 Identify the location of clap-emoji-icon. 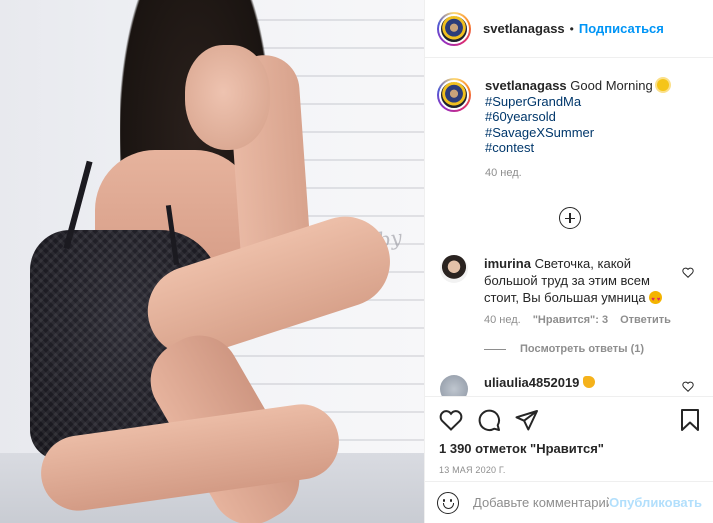
(589, 382).